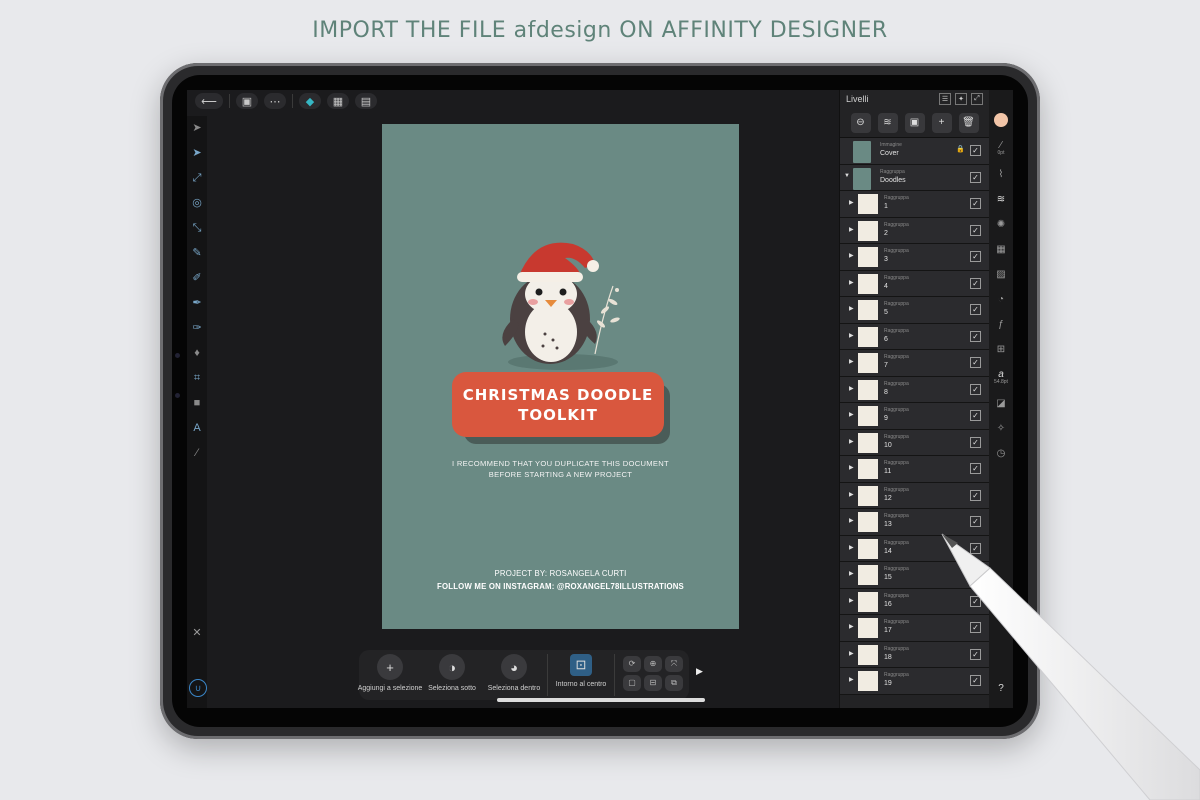  I want to click on frame-option-icon: ▢, so click(632, 683).